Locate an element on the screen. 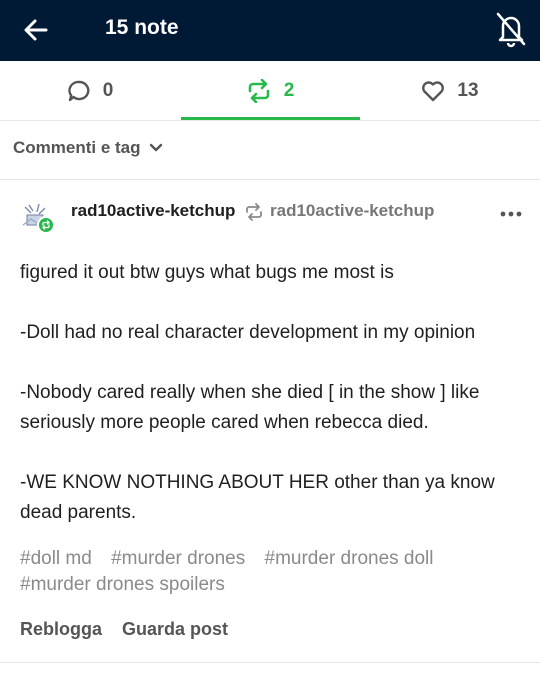  tag-link: #murder drones is located at coordinates (178, 558).